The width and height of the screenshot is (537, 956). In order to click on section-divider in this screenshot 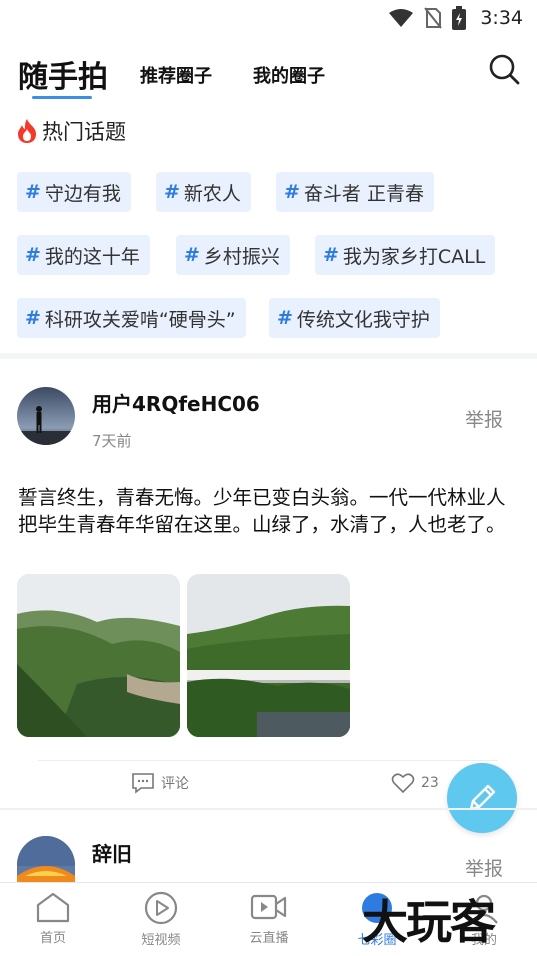, I will do `click(268, 356)`.